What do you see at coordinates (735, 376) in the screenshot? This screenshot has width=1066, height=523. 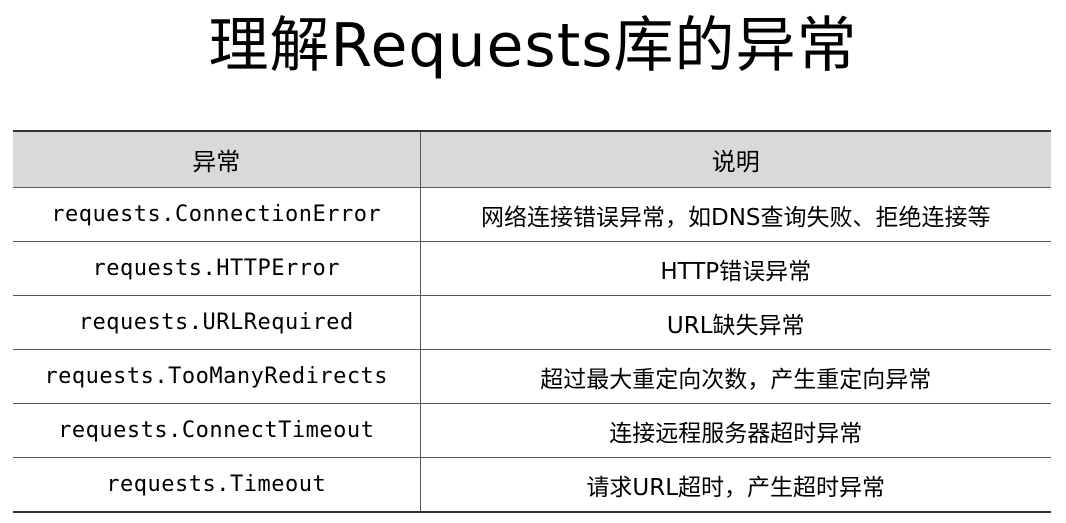 I see `exception-description-cell: 超过最大重定向次数，产生重定向异常` at bounding box center [735, 376].